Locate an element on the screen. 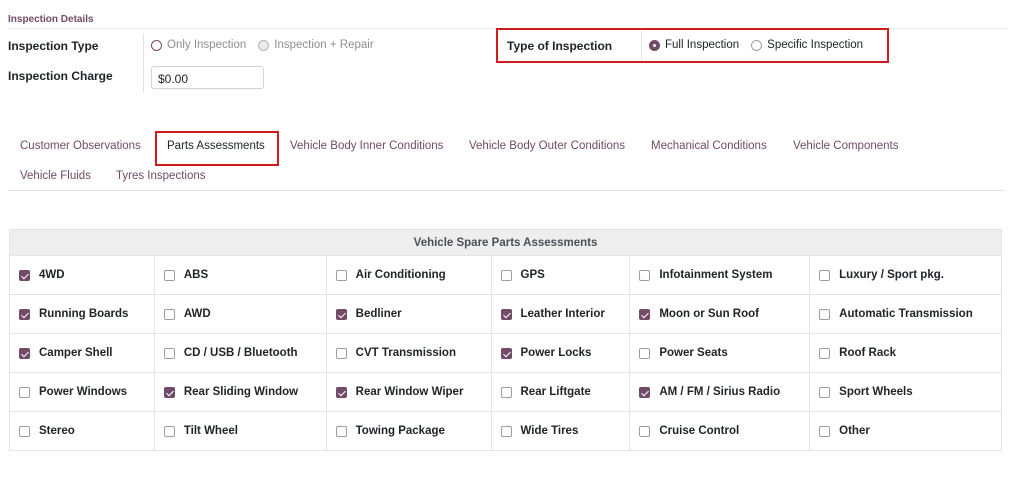 The width and height of the screenshot is (1017, 477). part-checkbox-item: Towing Package is located at coordinates (413, 431).